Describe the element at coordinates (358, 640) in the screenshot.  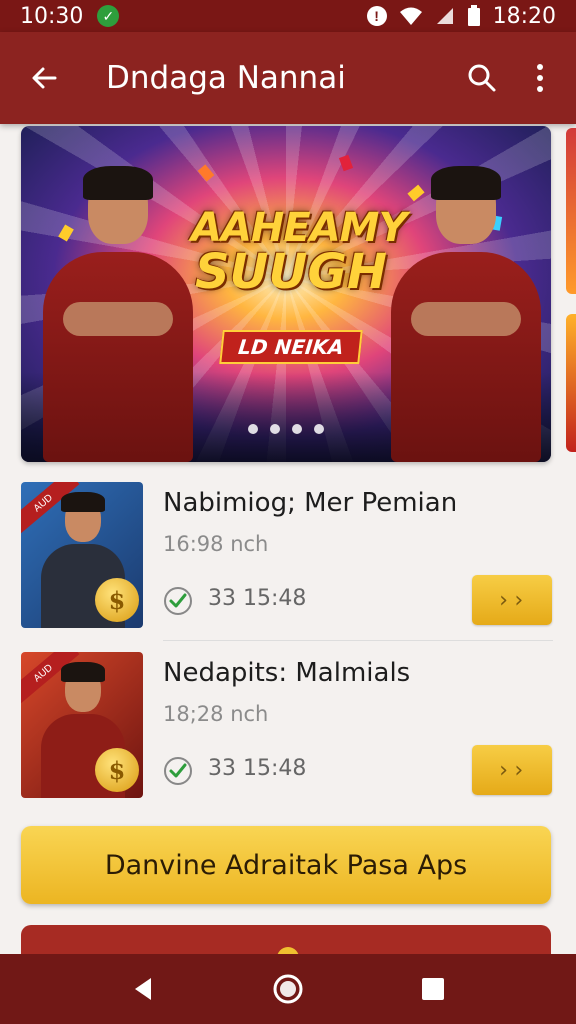
I see `divider` at that location.